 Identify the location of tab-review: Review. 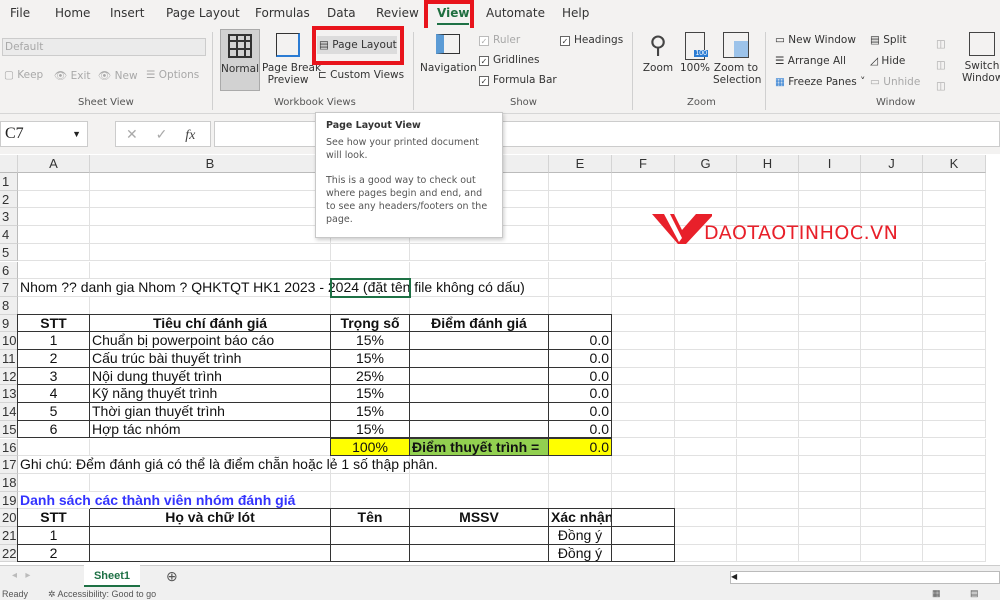
(397, 13).